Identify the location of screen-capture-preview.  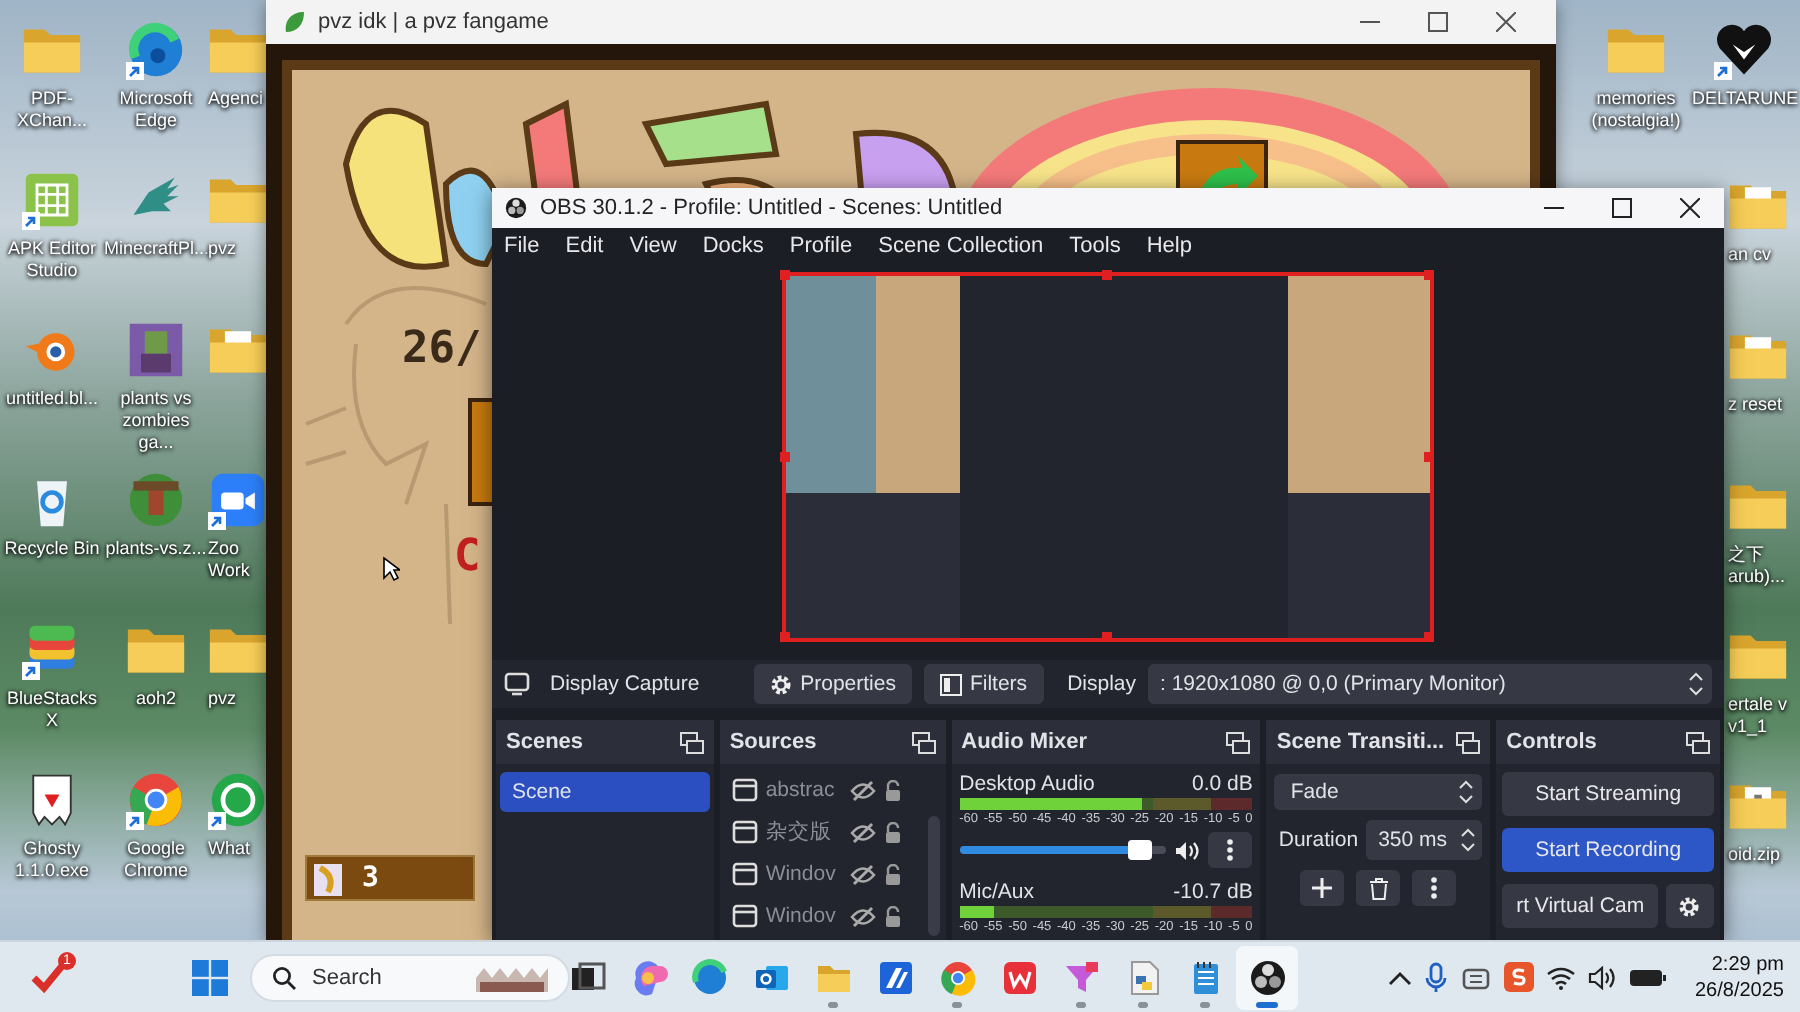
(1108, 457).